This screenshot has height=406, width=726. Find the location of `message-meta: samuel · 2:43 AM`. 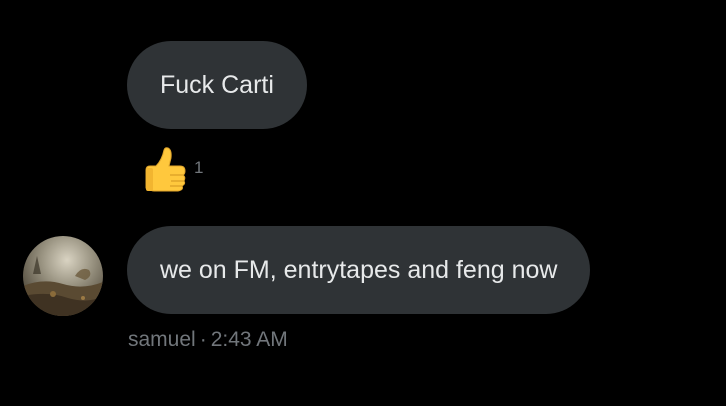

message-meta: samuel · 2:43 AM is located at coordinates (208, 340).